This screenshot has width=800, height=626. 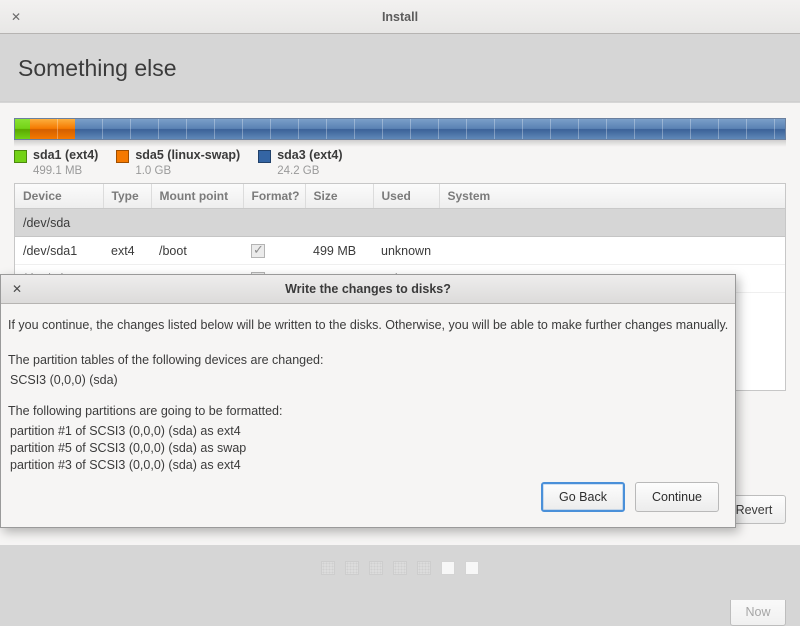 What do you see at coordinates (612, 196) in the screenshot?
I see `column-header: System` at bounding box center [612, 196].